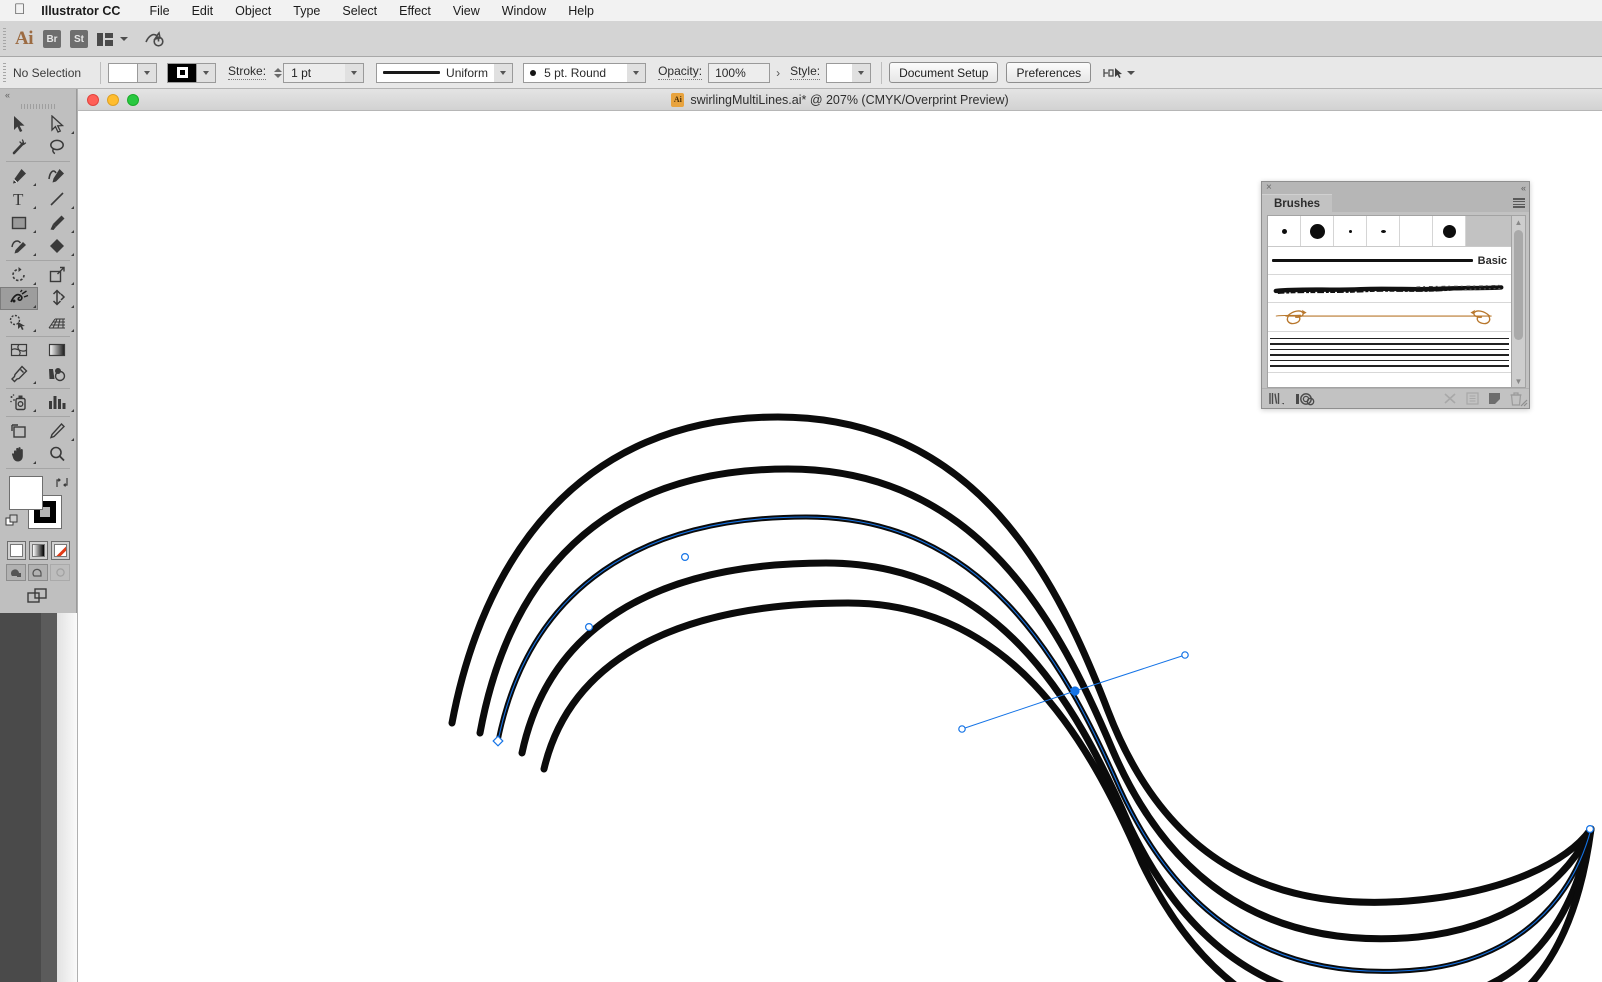 The image size is (1602, 982). What do you see at coordinates (1317, 231) in the screenshot?
I see `brush-5-pt-round` at bounding box center [1317, 231].